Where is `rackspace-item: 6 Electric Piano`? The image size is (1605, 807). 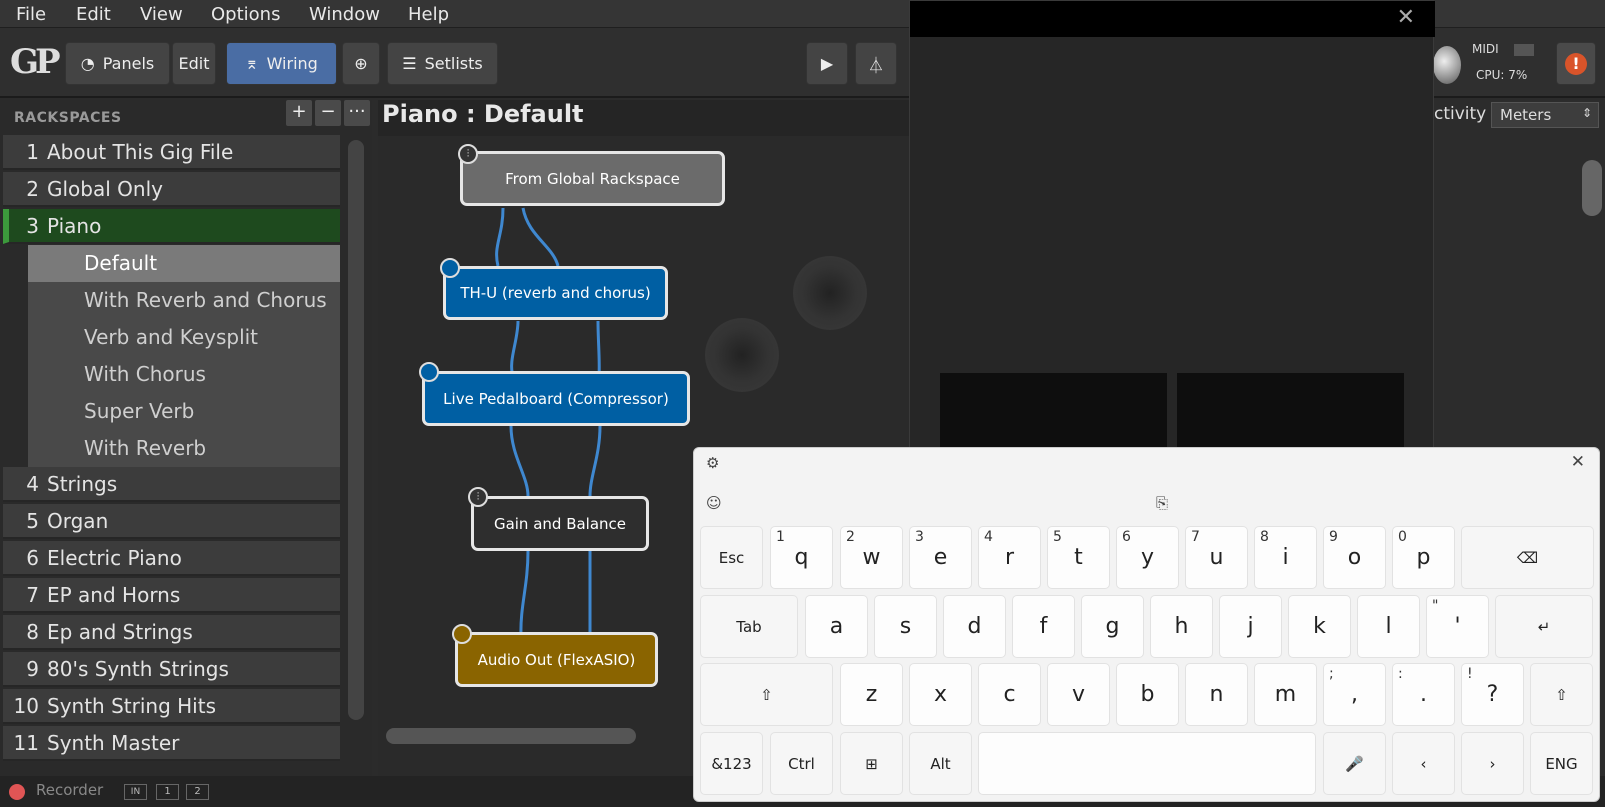 rackspace-item: 6 Electric Piano is located at coordinates (171, 558).